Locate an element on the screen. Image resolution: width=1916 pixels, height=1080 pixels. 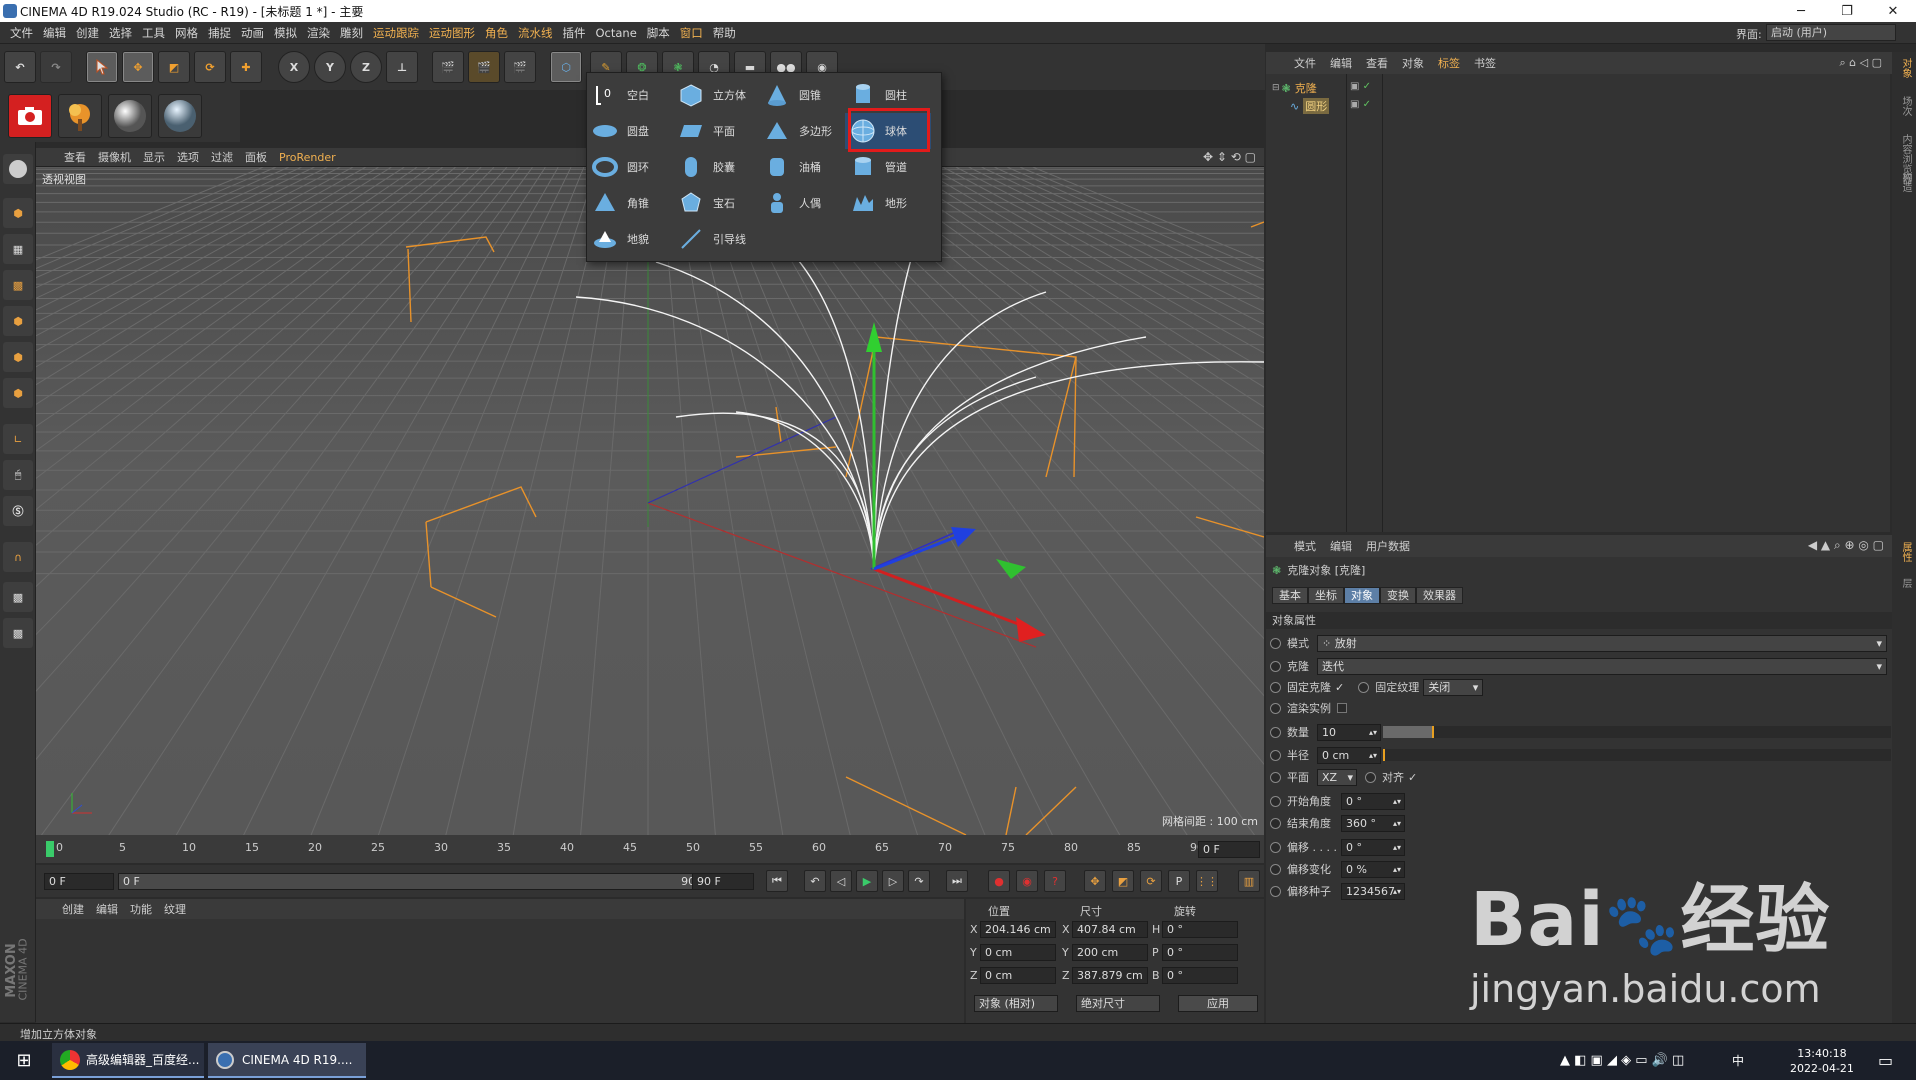
size-mode-dropdown: 绝对尺寸 is located at coordinates (1118, 1003).